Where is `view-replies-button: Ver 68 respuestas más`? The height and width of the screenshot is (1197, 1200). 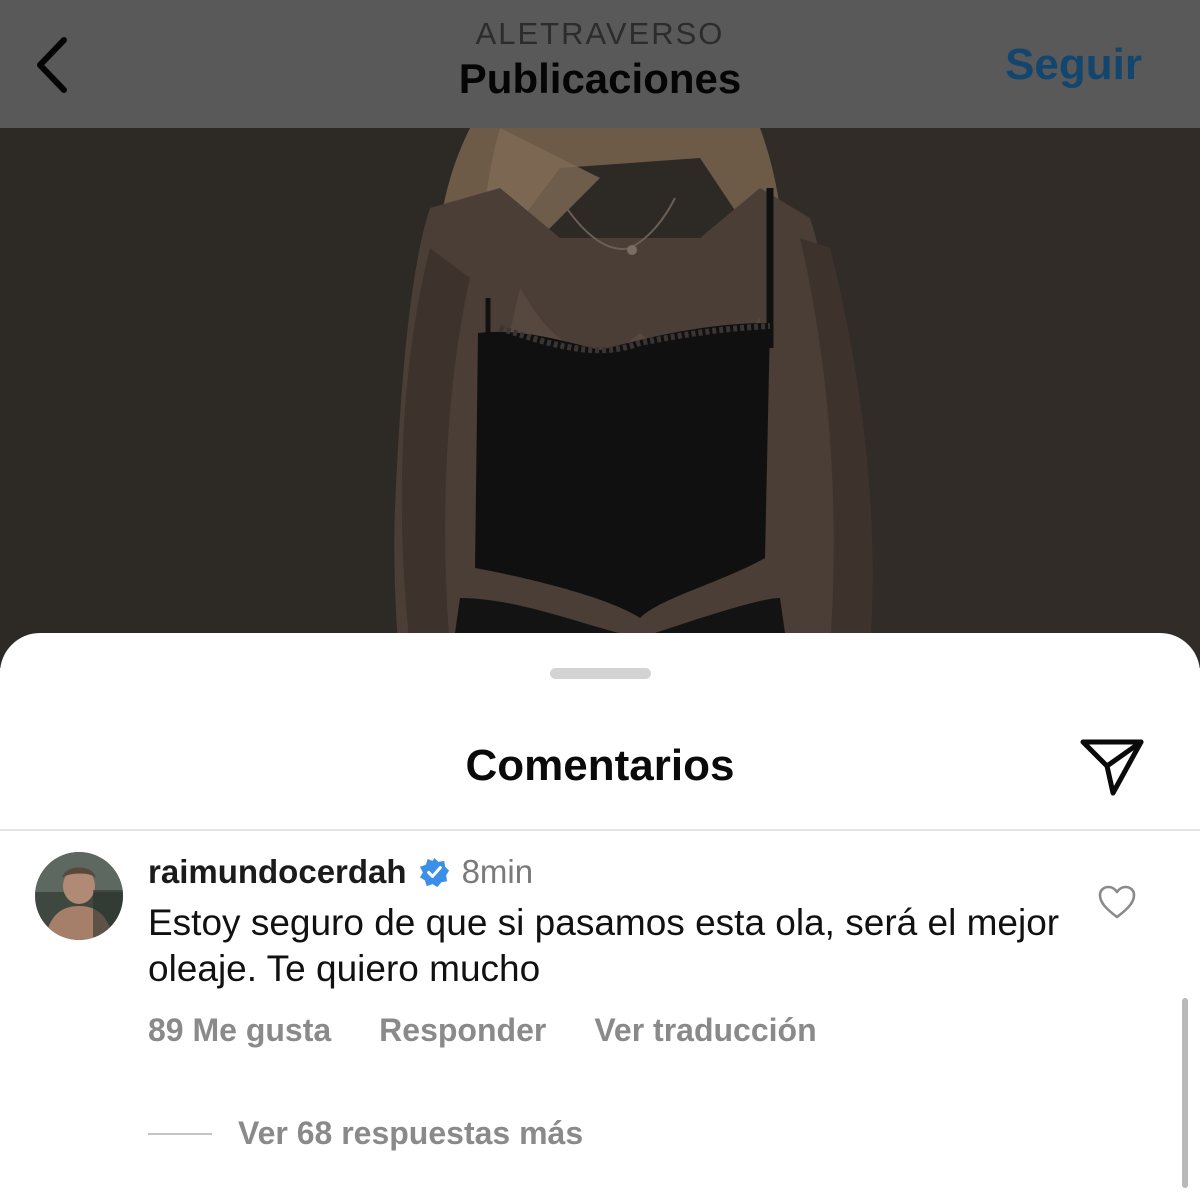 view-replies-button: Ver 68 respuestas más is located at coordinates (365, 1133).